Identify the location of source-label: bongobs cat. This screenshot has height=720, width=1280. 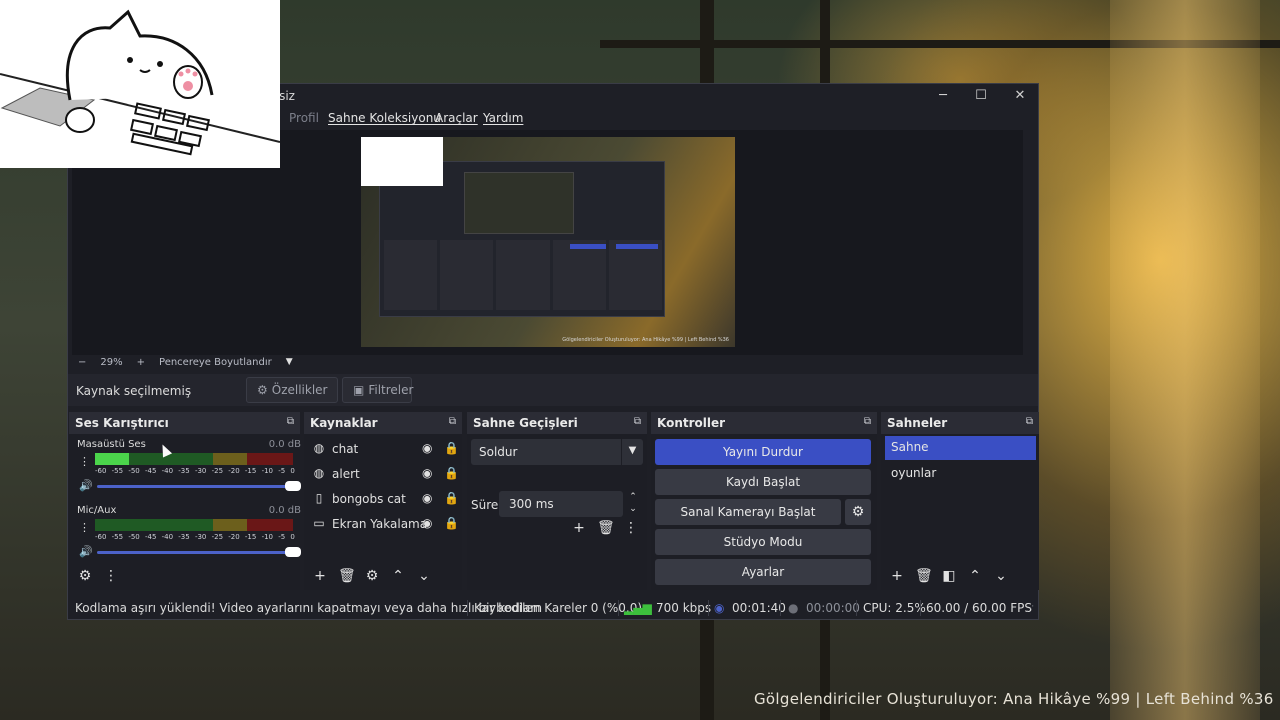
(369, 499).